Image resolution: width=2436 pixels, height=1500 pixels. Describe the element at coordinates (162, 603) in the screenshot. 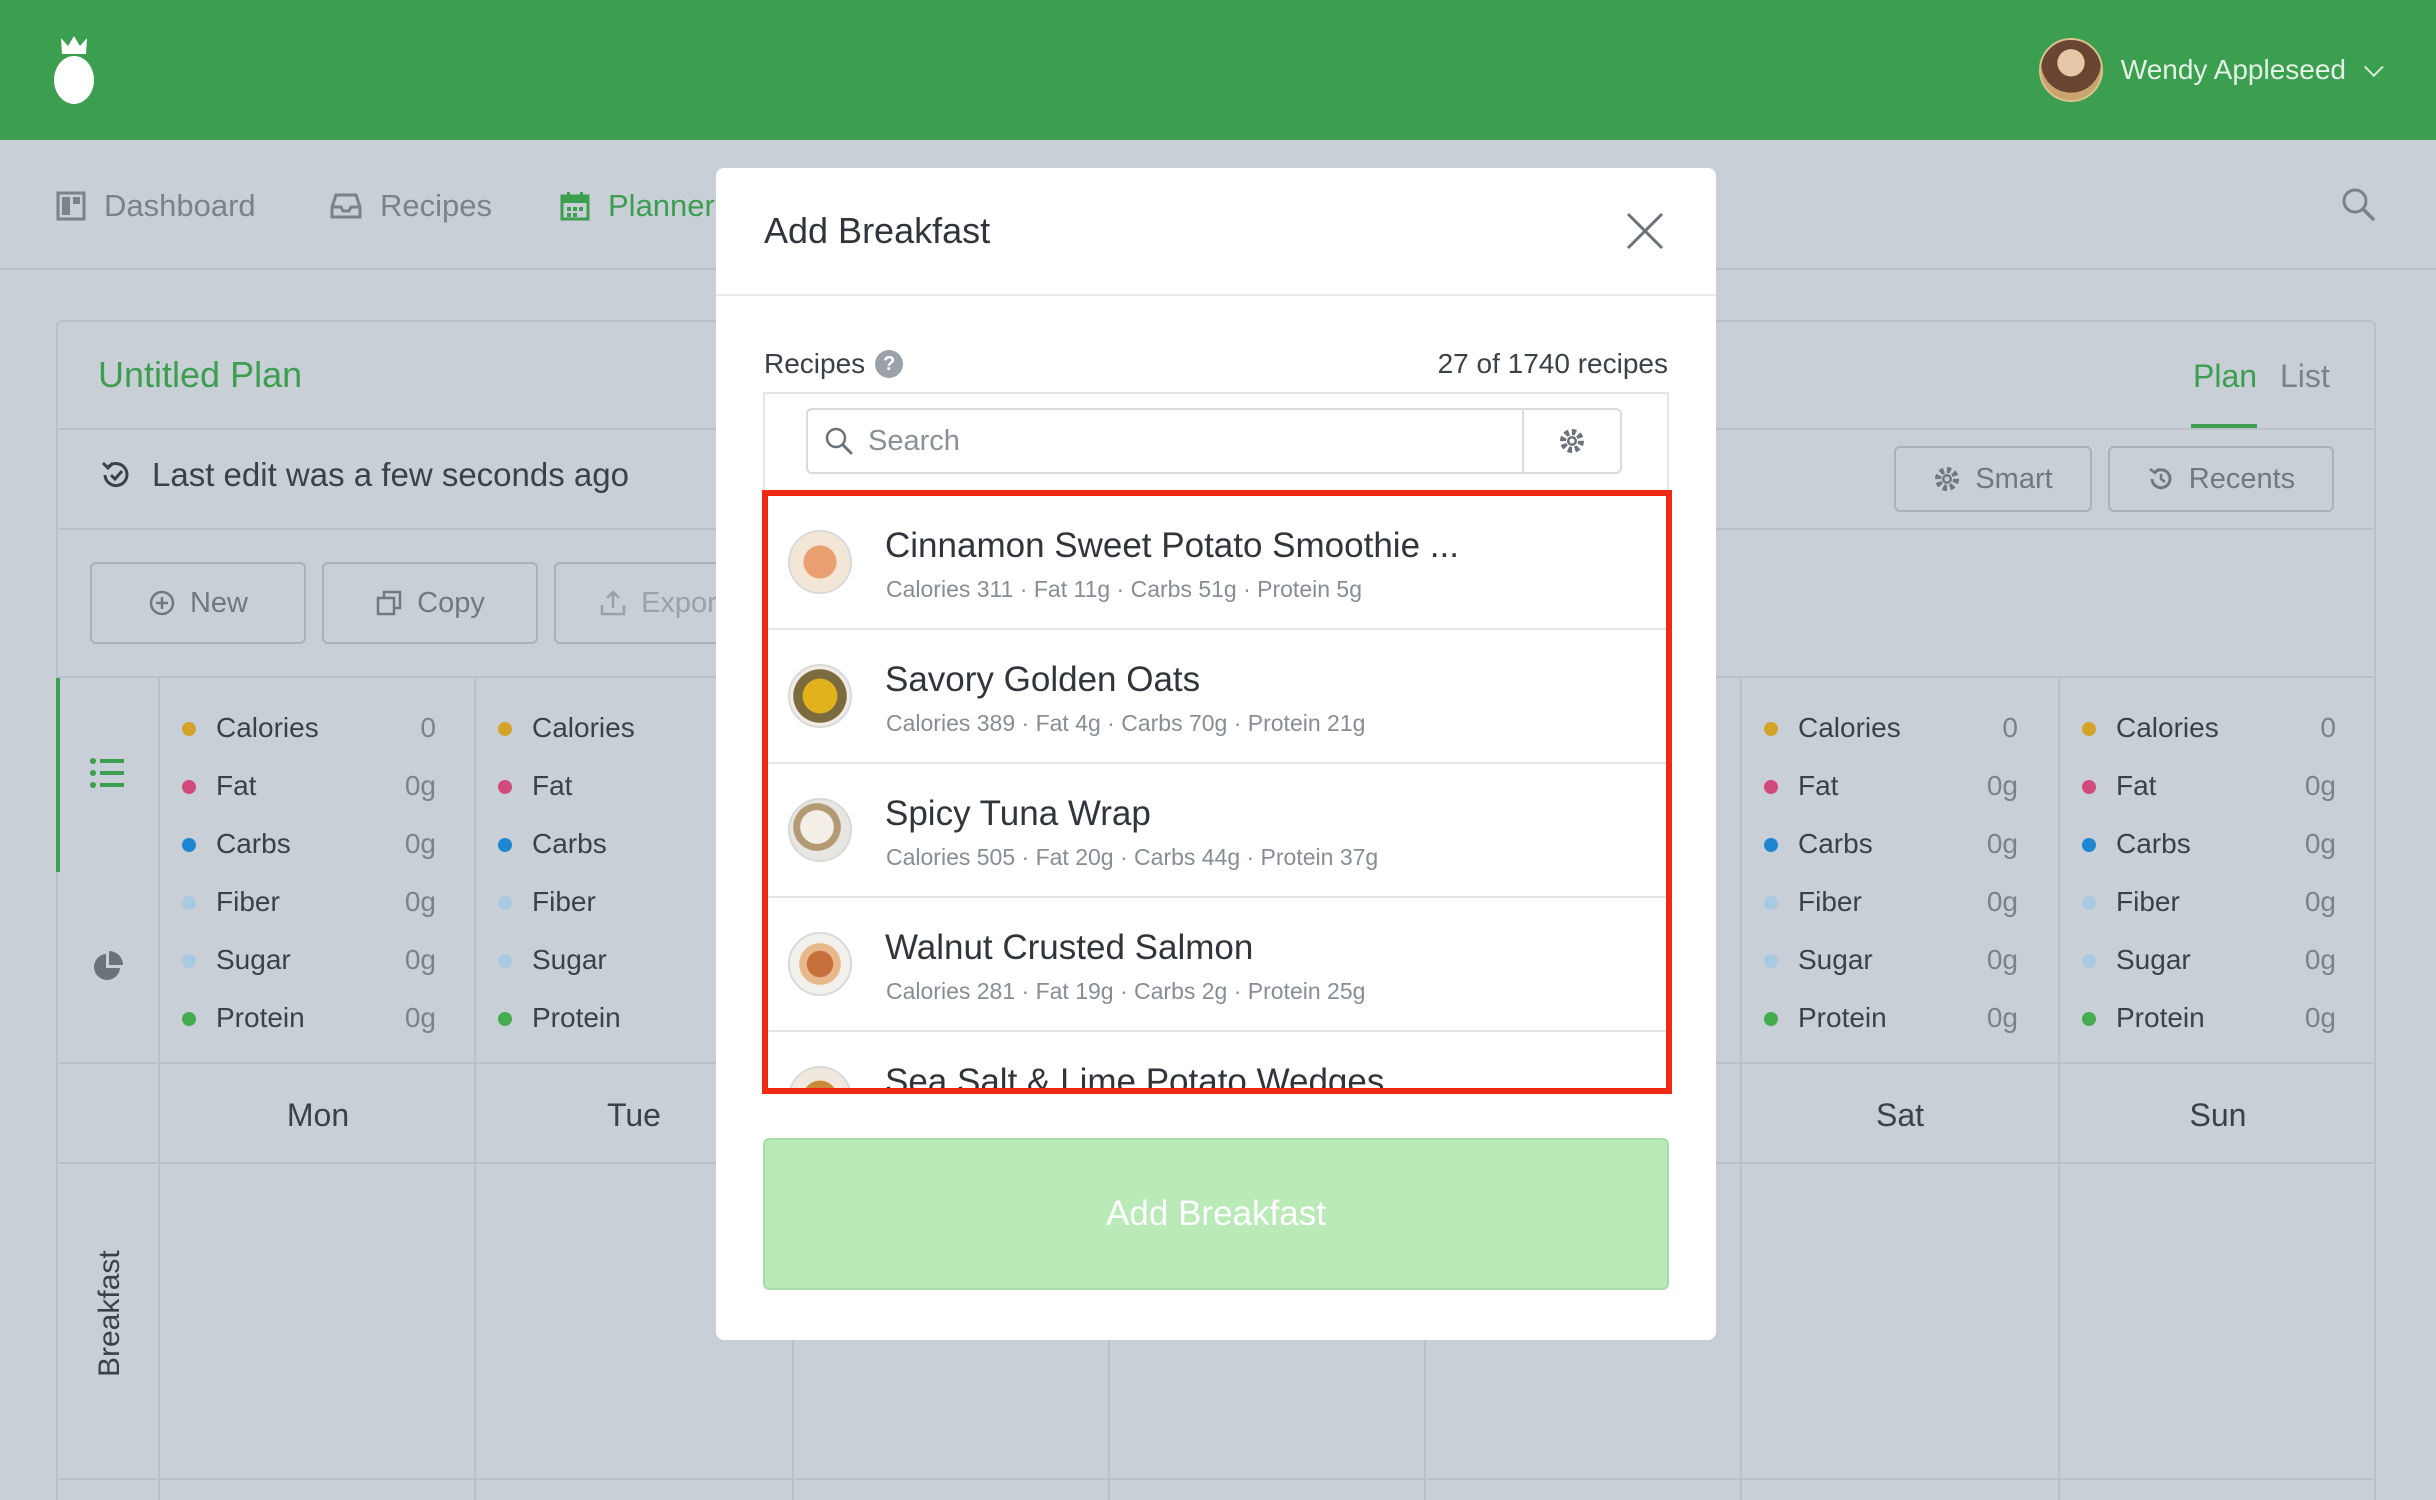

I see `plus-circle-icon` at that location.